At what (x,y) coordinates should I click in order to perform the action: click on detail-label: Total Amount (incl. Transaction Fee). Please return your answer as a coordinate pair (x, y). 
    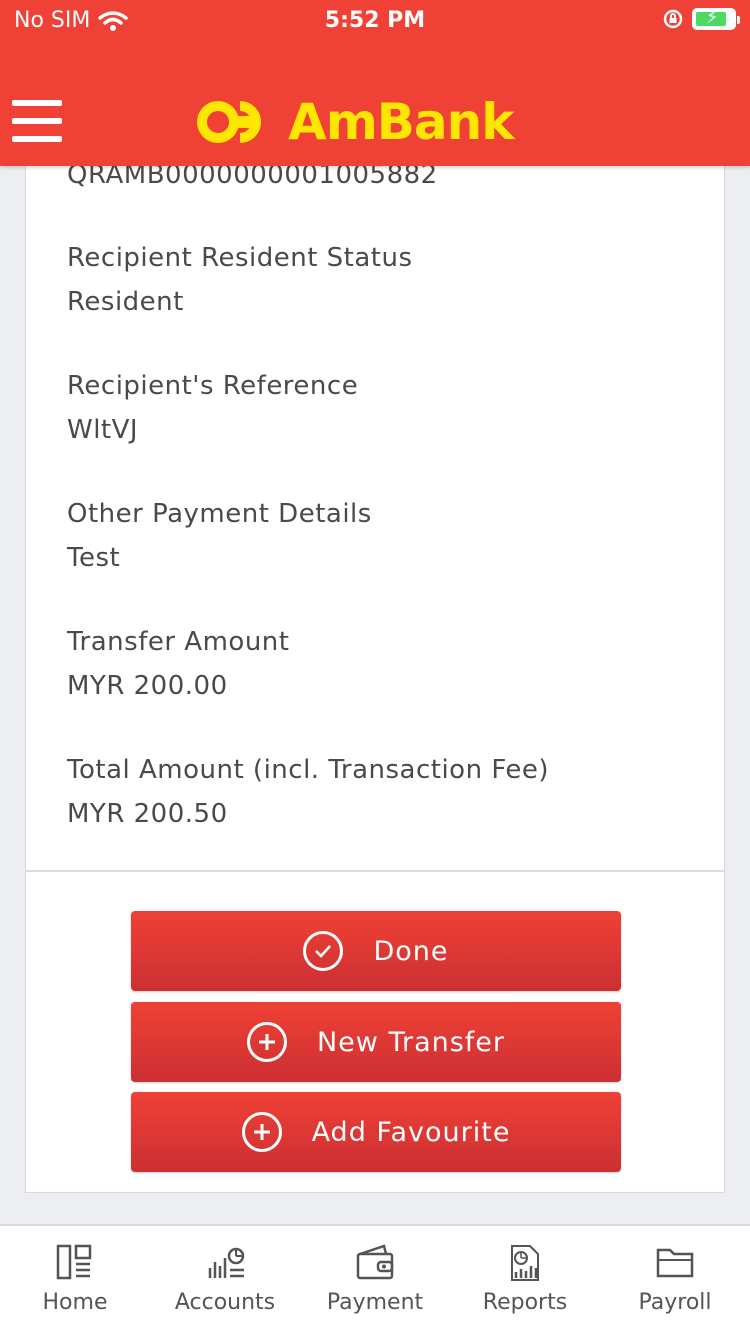
    Looking at the image, I should click on (308, 770).